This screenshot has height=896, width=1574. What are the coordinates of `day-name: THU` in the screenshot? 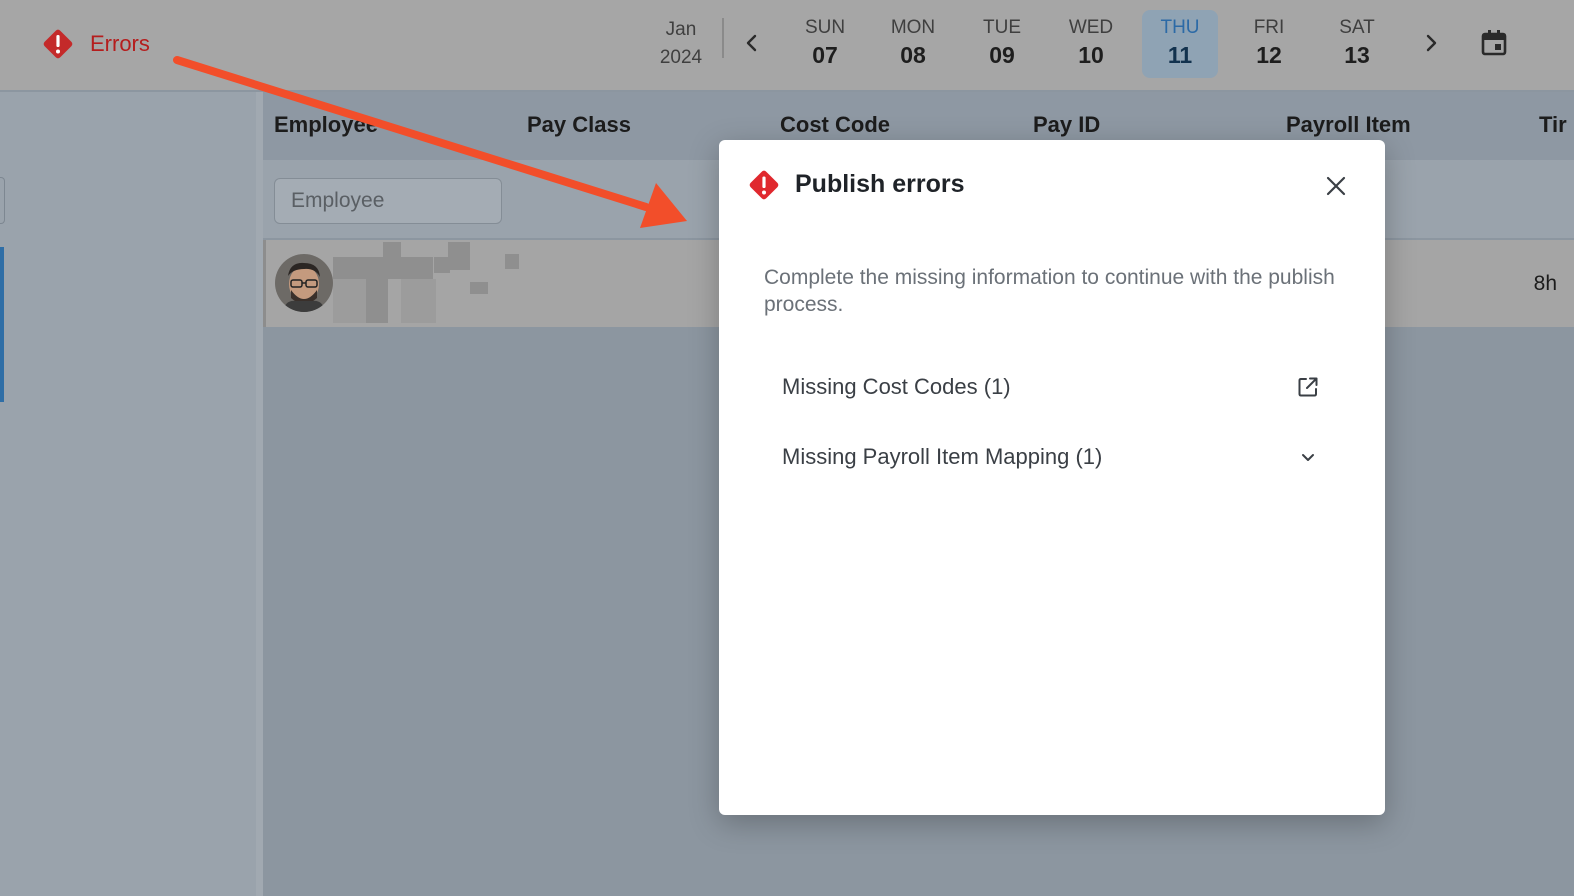 It's located at (1180, 27).